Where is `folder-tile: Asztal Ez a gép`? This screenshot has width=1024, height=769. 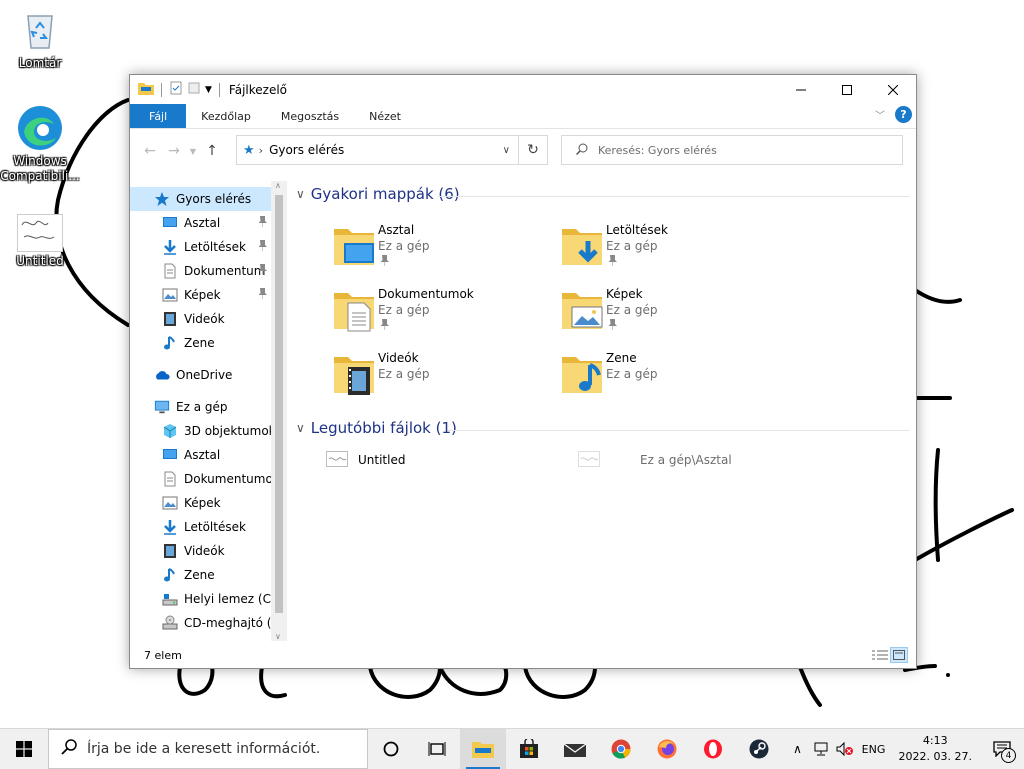
folder-tile: Asztal Ez a gép is located at coordinates (440, 247).